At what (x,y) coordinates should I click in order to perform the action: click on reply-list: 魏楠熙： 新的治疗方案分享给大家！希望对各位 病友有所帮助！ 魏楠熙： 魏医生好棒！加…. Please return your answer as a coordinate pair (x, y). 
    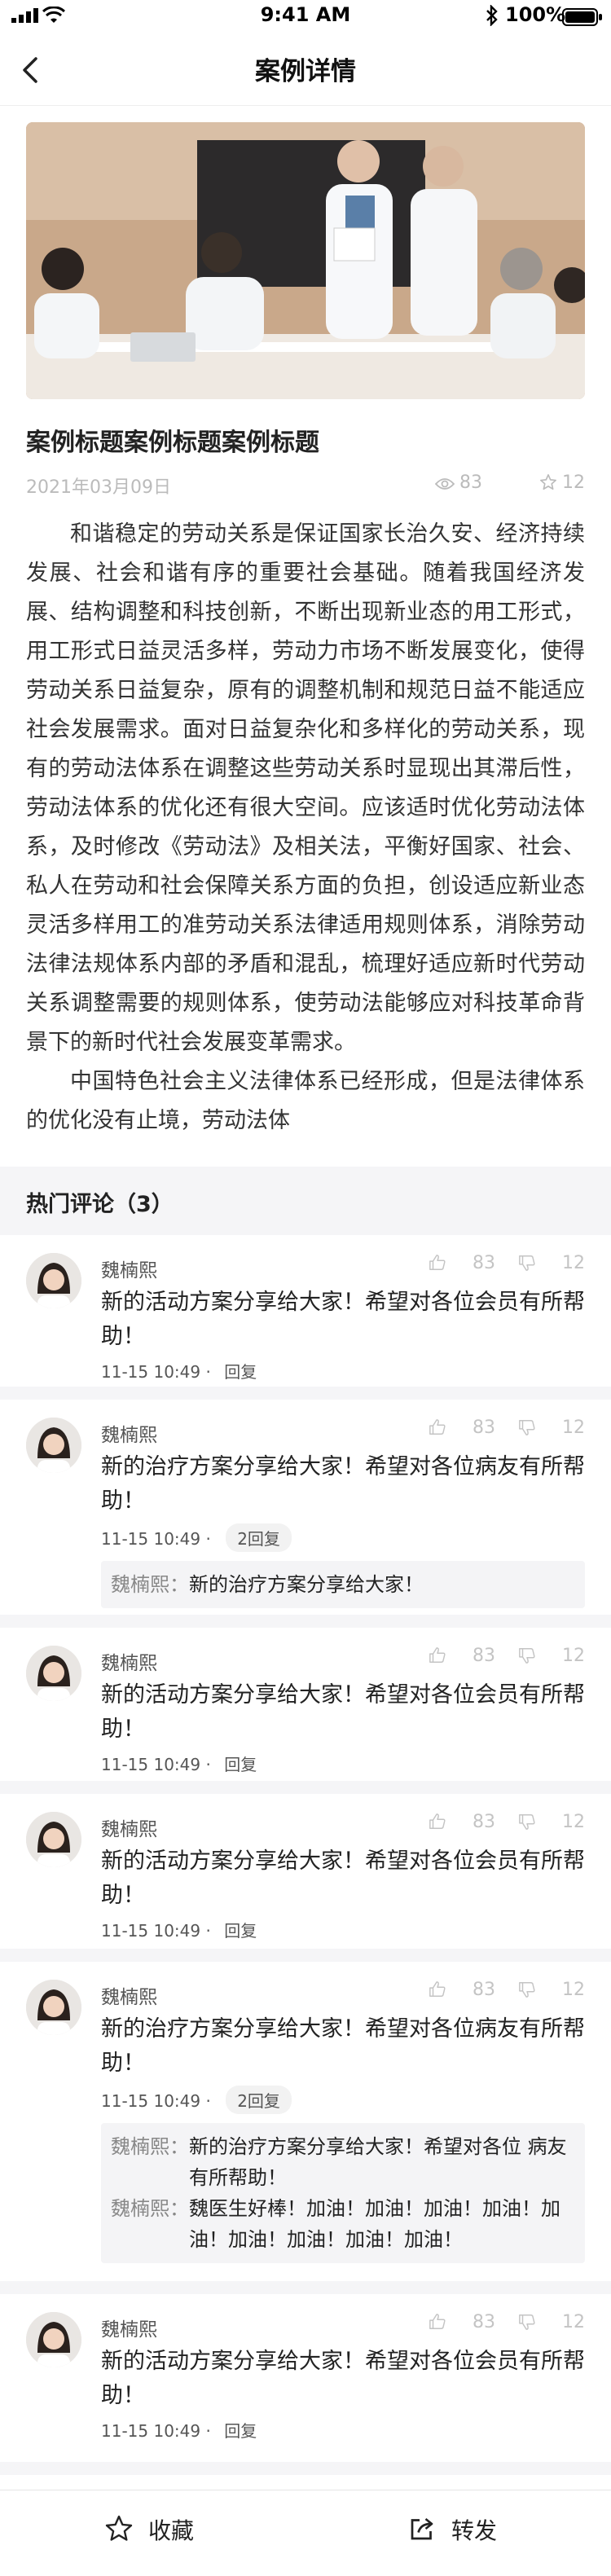
    Looking at the image, I should click on (343, 2193).